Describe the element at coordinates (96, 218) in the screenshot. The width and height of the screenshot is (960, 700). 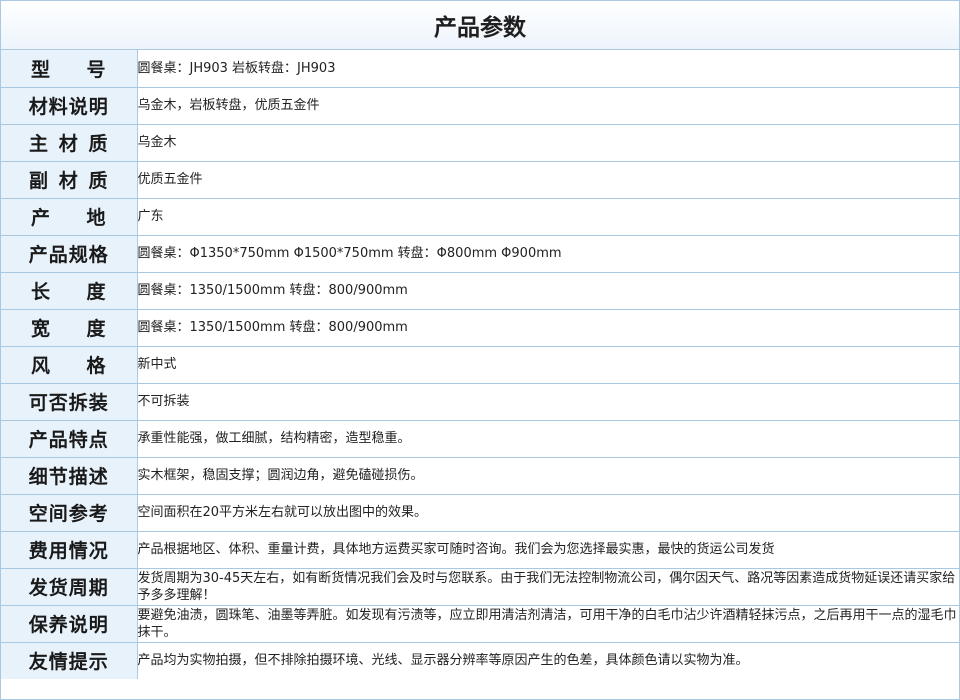
I see `row-label-char: 地` at that location.